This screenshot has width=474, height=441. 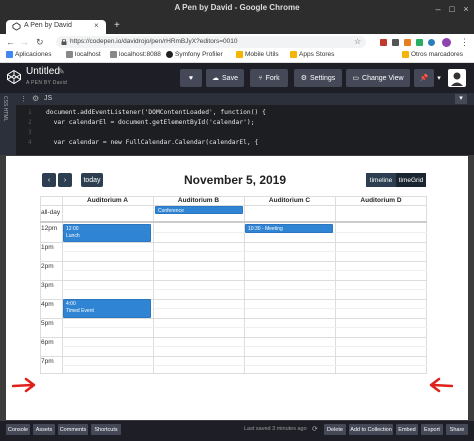 I want to click on allday-separator, so click(x=233, y=222).